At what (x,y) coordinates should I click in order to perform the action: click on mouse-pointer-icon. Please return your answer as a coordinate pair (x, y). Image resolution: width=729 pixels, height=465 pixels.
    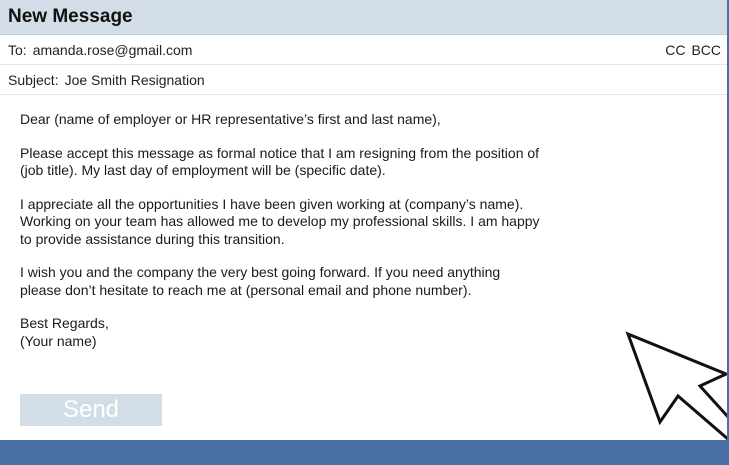
    Looking at the image, I should click on (676, 385).